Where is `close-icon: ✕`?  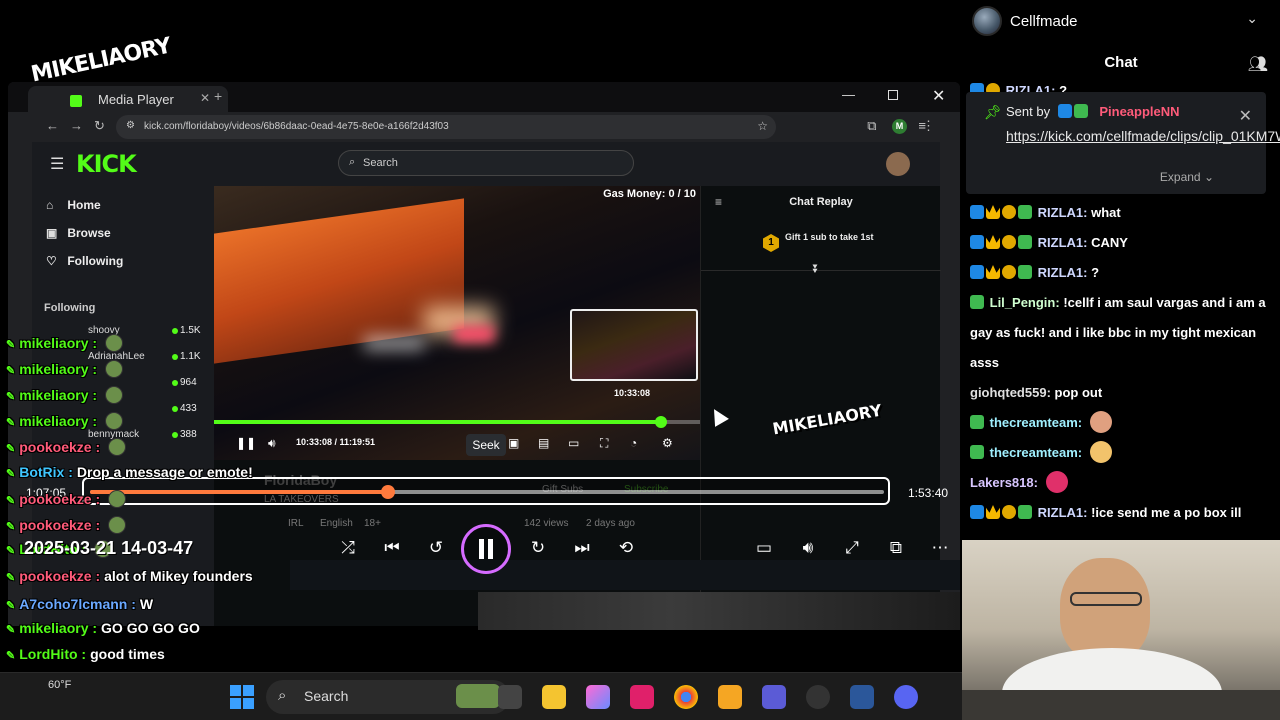
close-icon: ✕ is located at coordinates (1245, 116).